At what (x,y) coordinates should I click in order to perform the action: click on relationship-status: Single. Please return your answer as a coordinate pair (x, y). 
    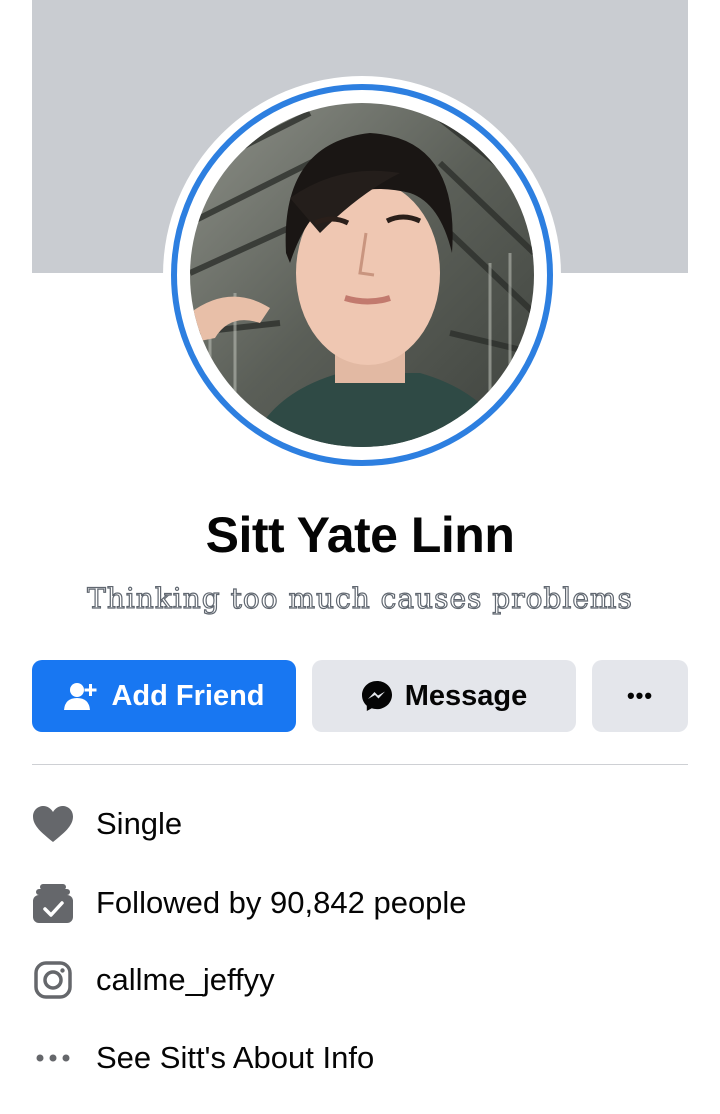
    Looking at the image, I should click on (139, 823).